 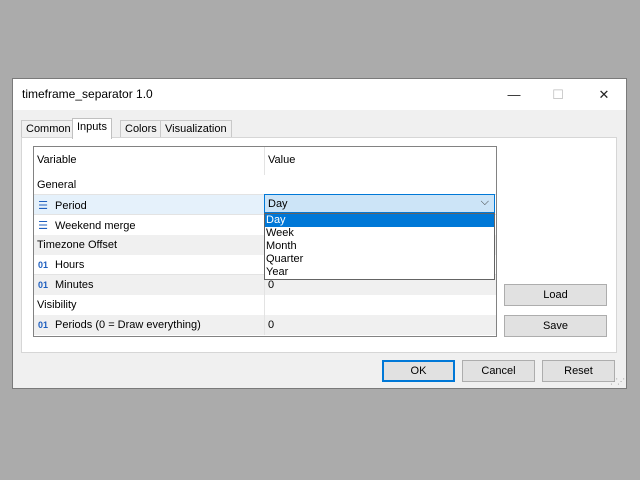 I want to click on section-row-visibility: Visibility, so click(x=265, y=305).